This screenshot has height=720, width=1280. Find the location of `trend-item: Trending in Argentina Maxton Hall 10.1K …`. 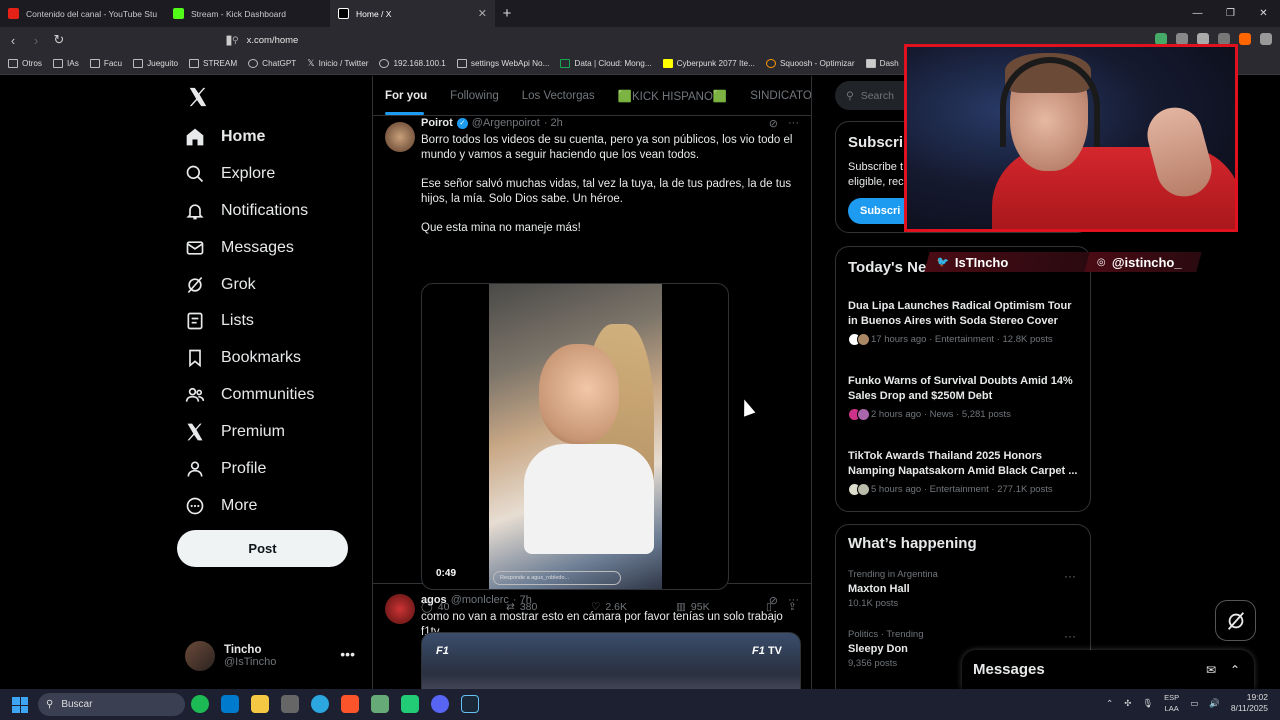

trend-item: Trending in Argentina Maxton Hall 10.1K … is located at coordinates (965, 589).